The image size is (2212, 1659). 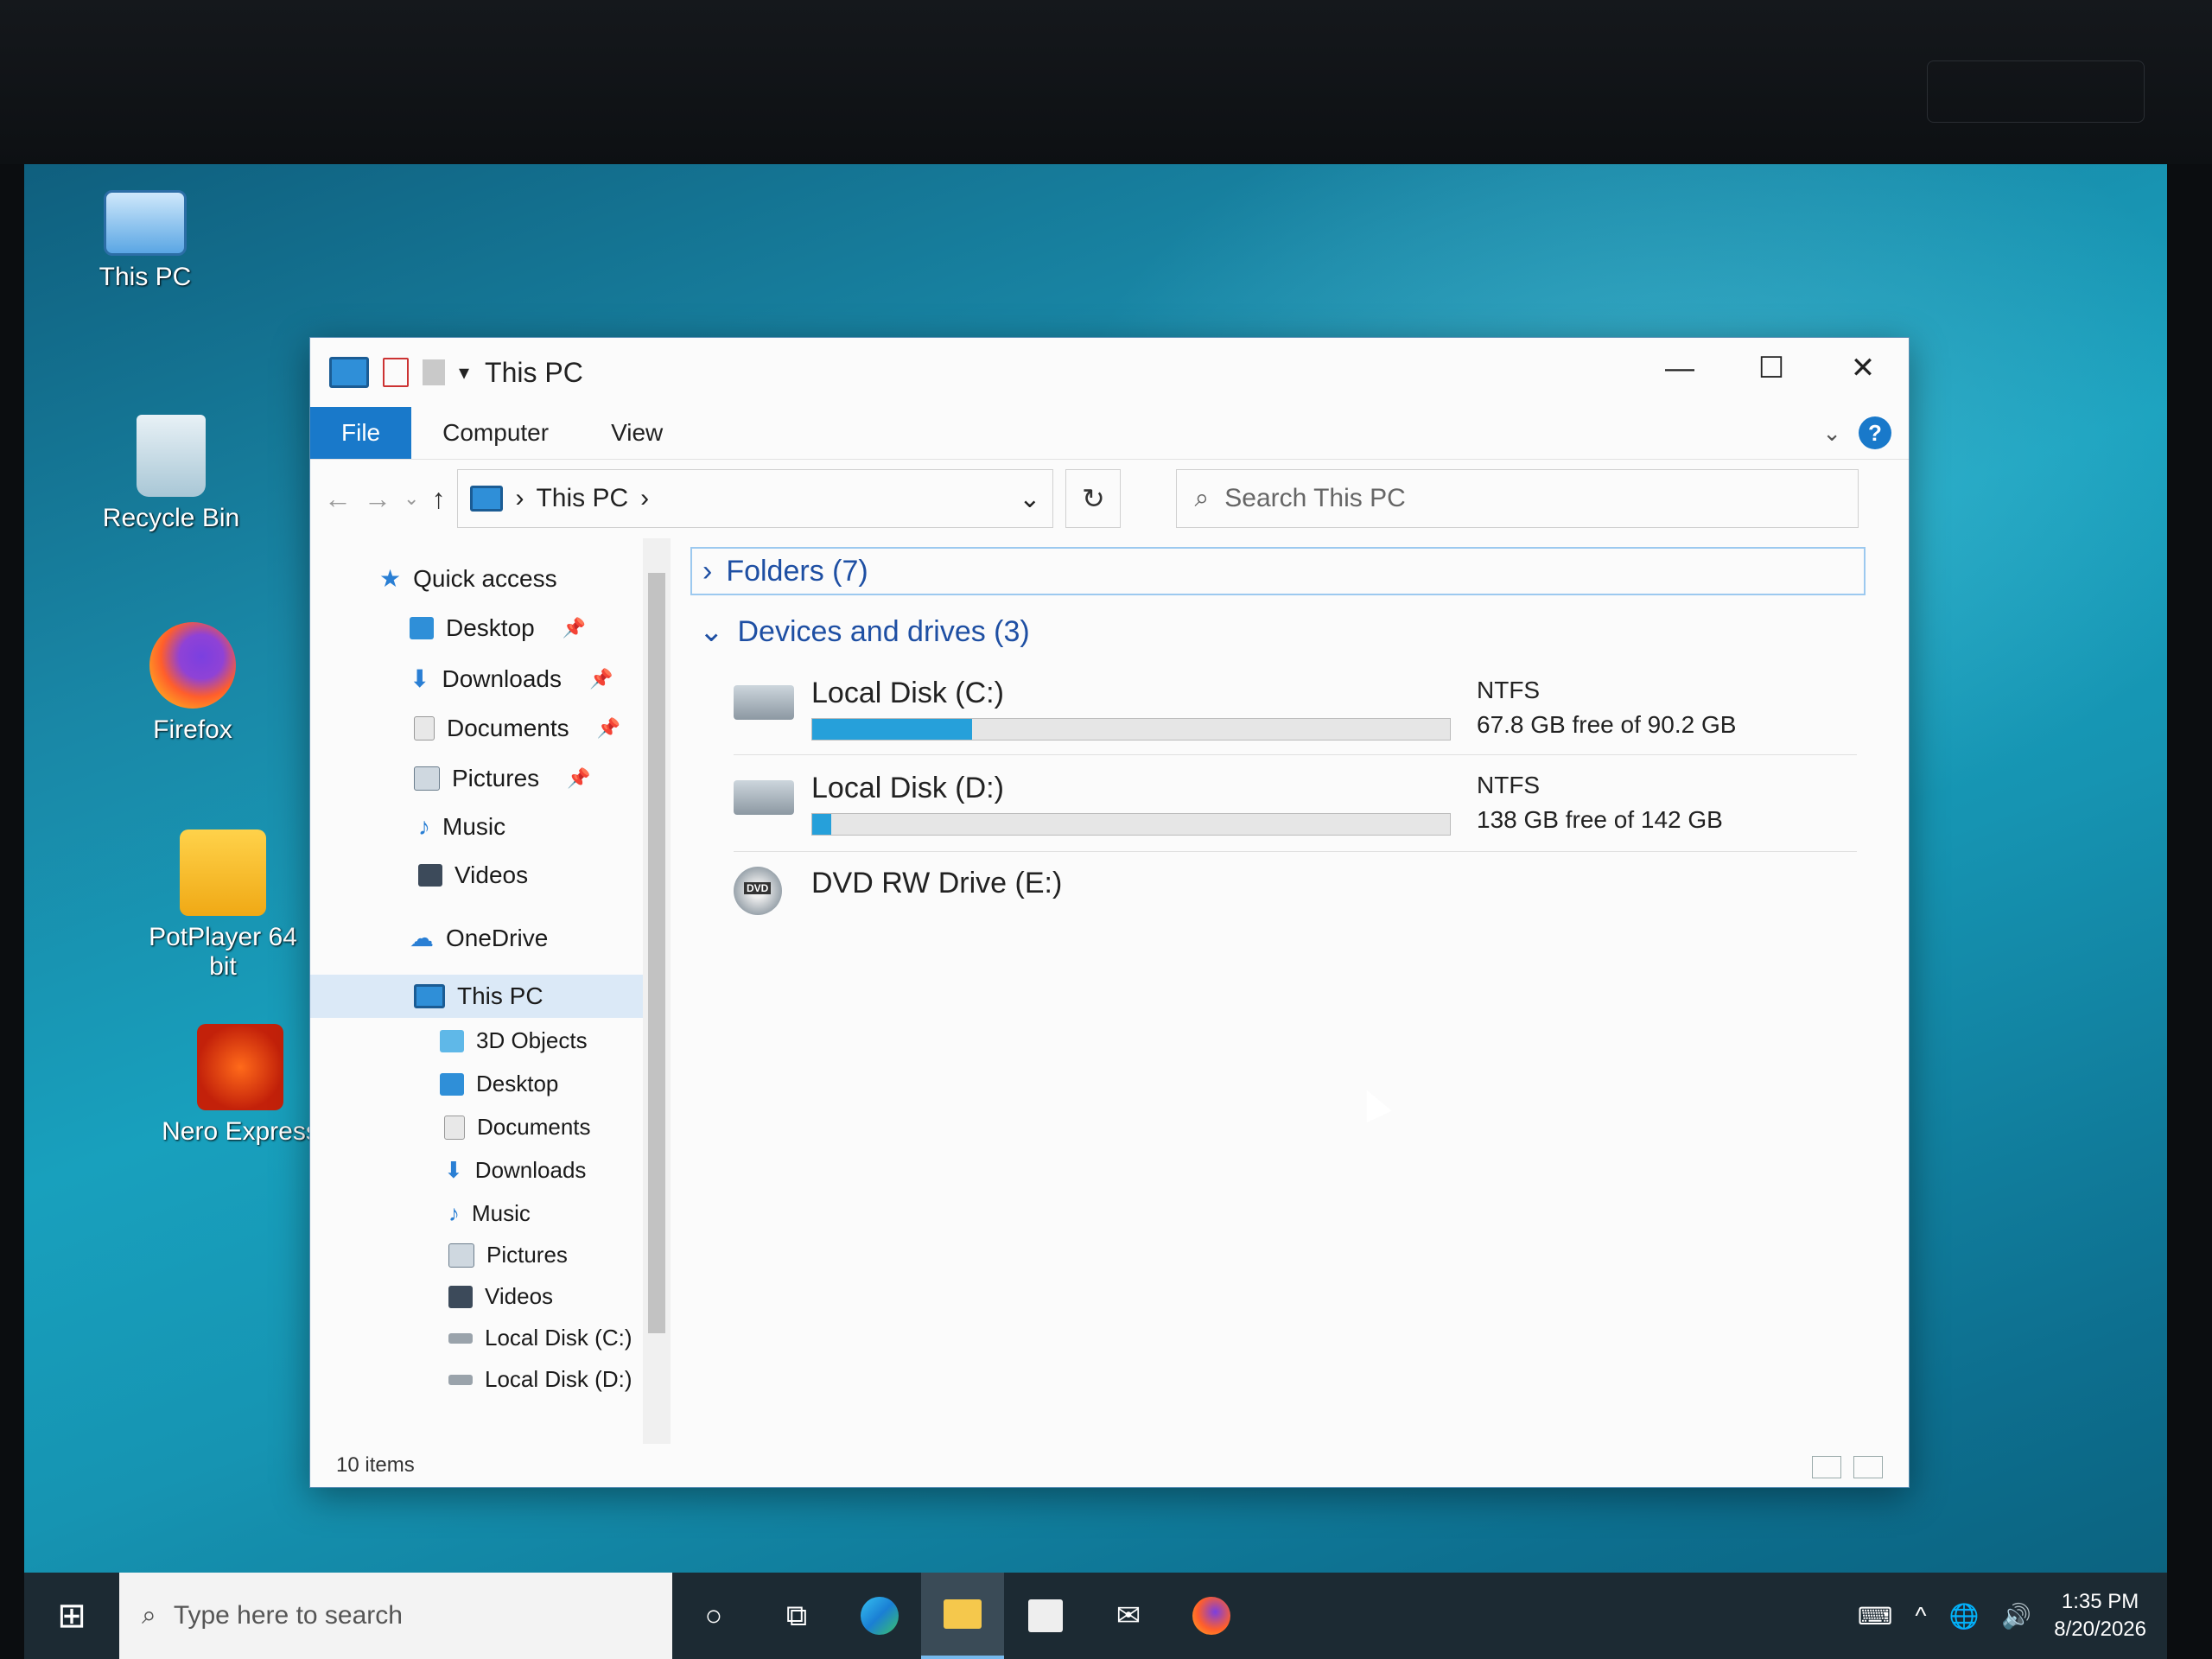 I want to click on desktop-icon-label: Firefox, so click(x=192, y=729).